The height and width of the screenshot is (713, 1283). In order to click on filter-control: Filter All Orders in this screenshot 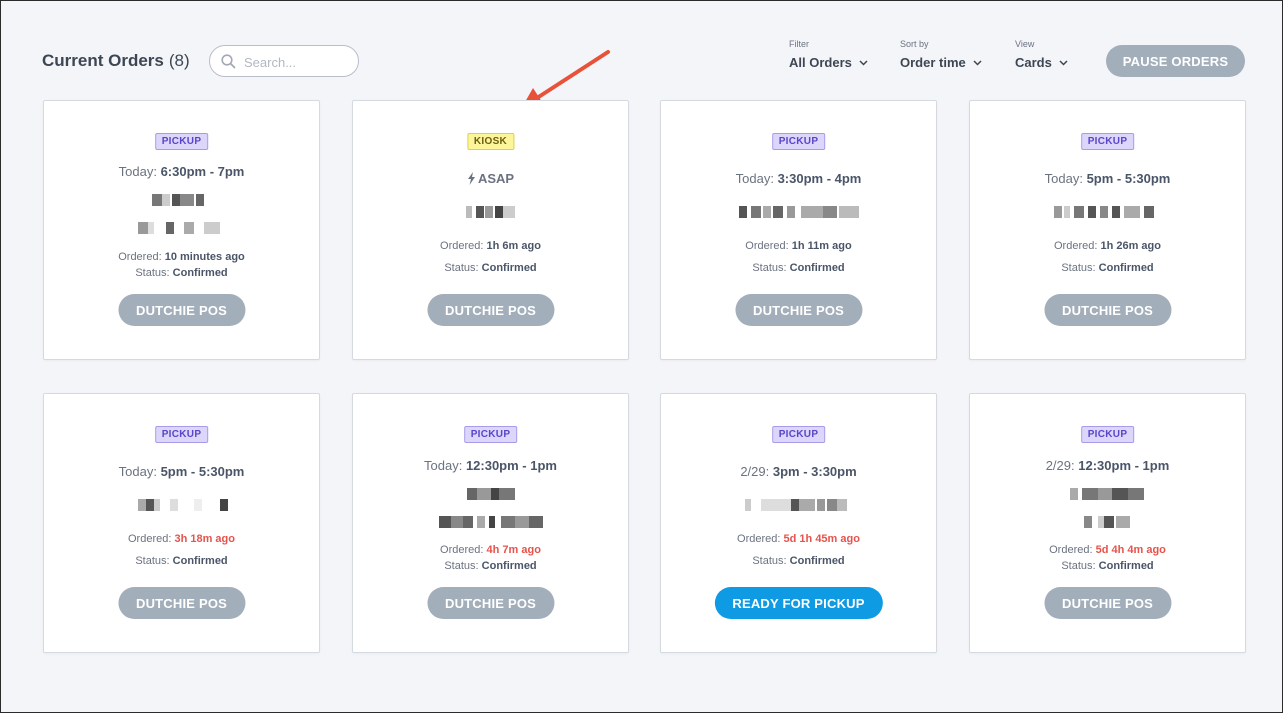, I will do `click(828, 55)`.